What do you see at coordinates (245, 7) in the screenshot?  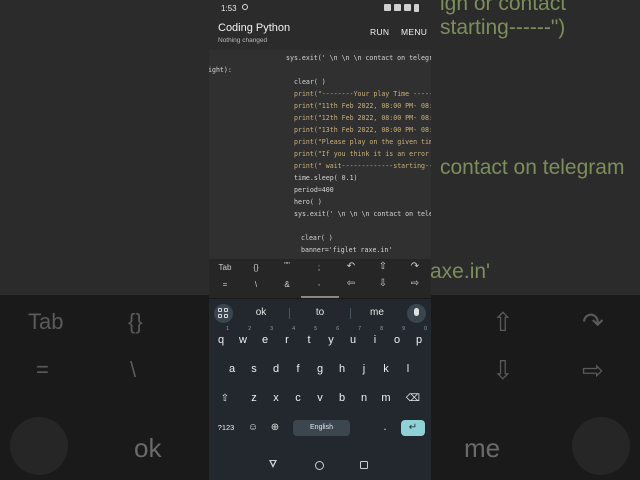 I see `recording-icon` at bounding box center [245, 7].